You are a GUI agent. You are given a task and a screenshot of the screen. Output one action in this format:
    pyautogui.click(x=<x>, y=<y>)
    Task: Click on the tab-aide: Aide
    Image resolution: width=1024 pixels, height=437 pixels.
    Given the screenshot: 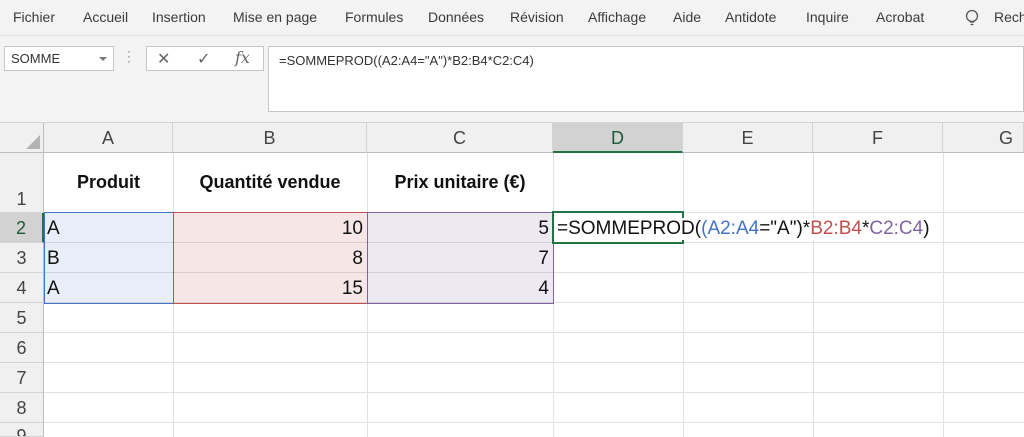 What is the action you would take?
    pyautogui.click(x=687, y=17)
    